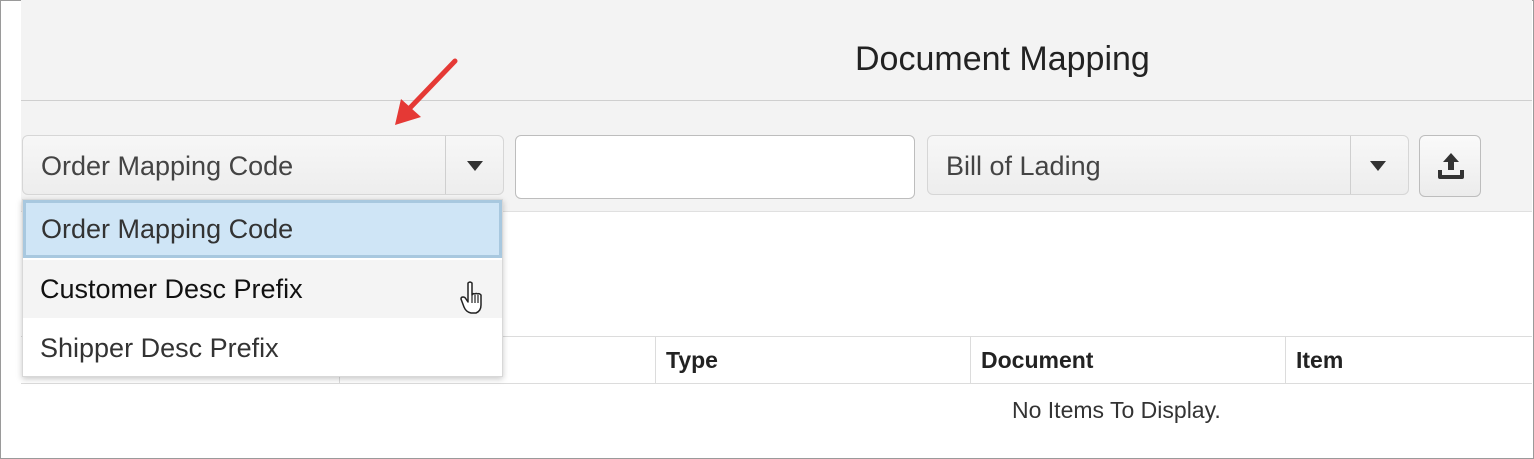 This screenshot has width=1534, height=459. What do you see at coordinates (262, 348) in the screenshot?
I see `dropdown-option-shipper-desc-prefix: Shipper Desc Prefix` at bounding box center [262, 348].